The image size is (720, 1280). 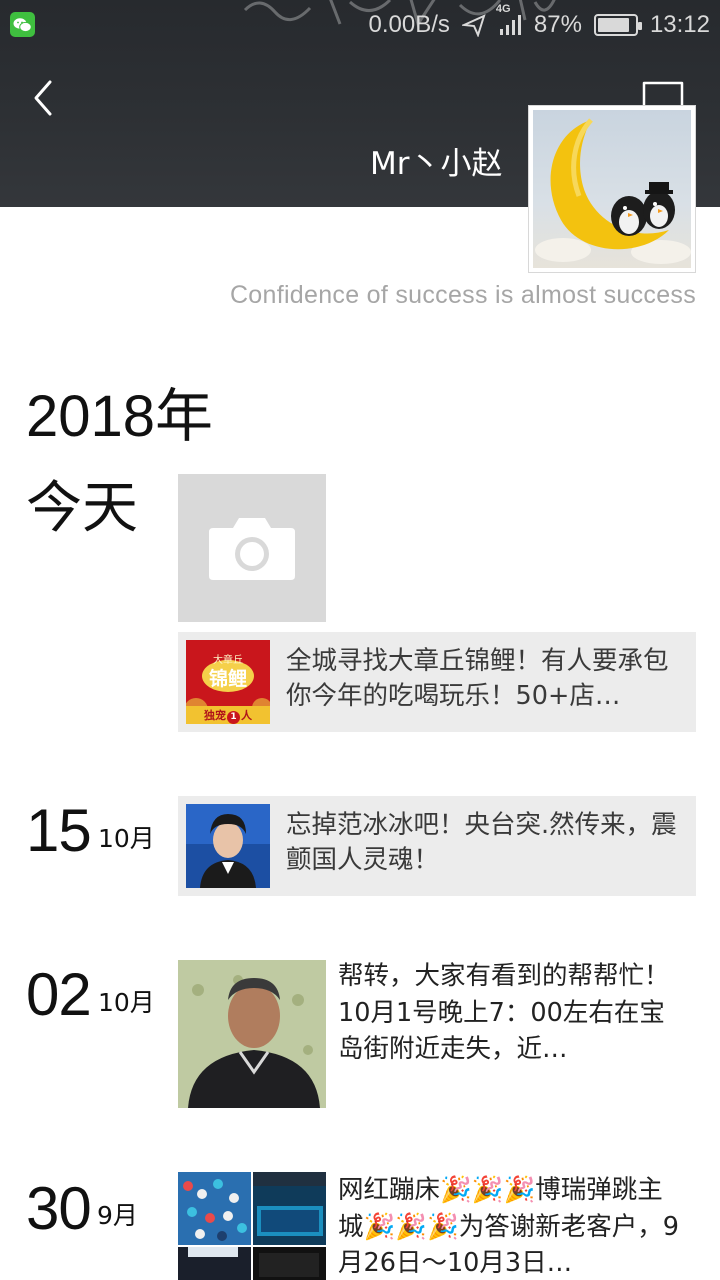 What do you see at coordinates (509, 20) in the screenshot?
I see `signal-icon: 4G` at bounding box center [509, 20].